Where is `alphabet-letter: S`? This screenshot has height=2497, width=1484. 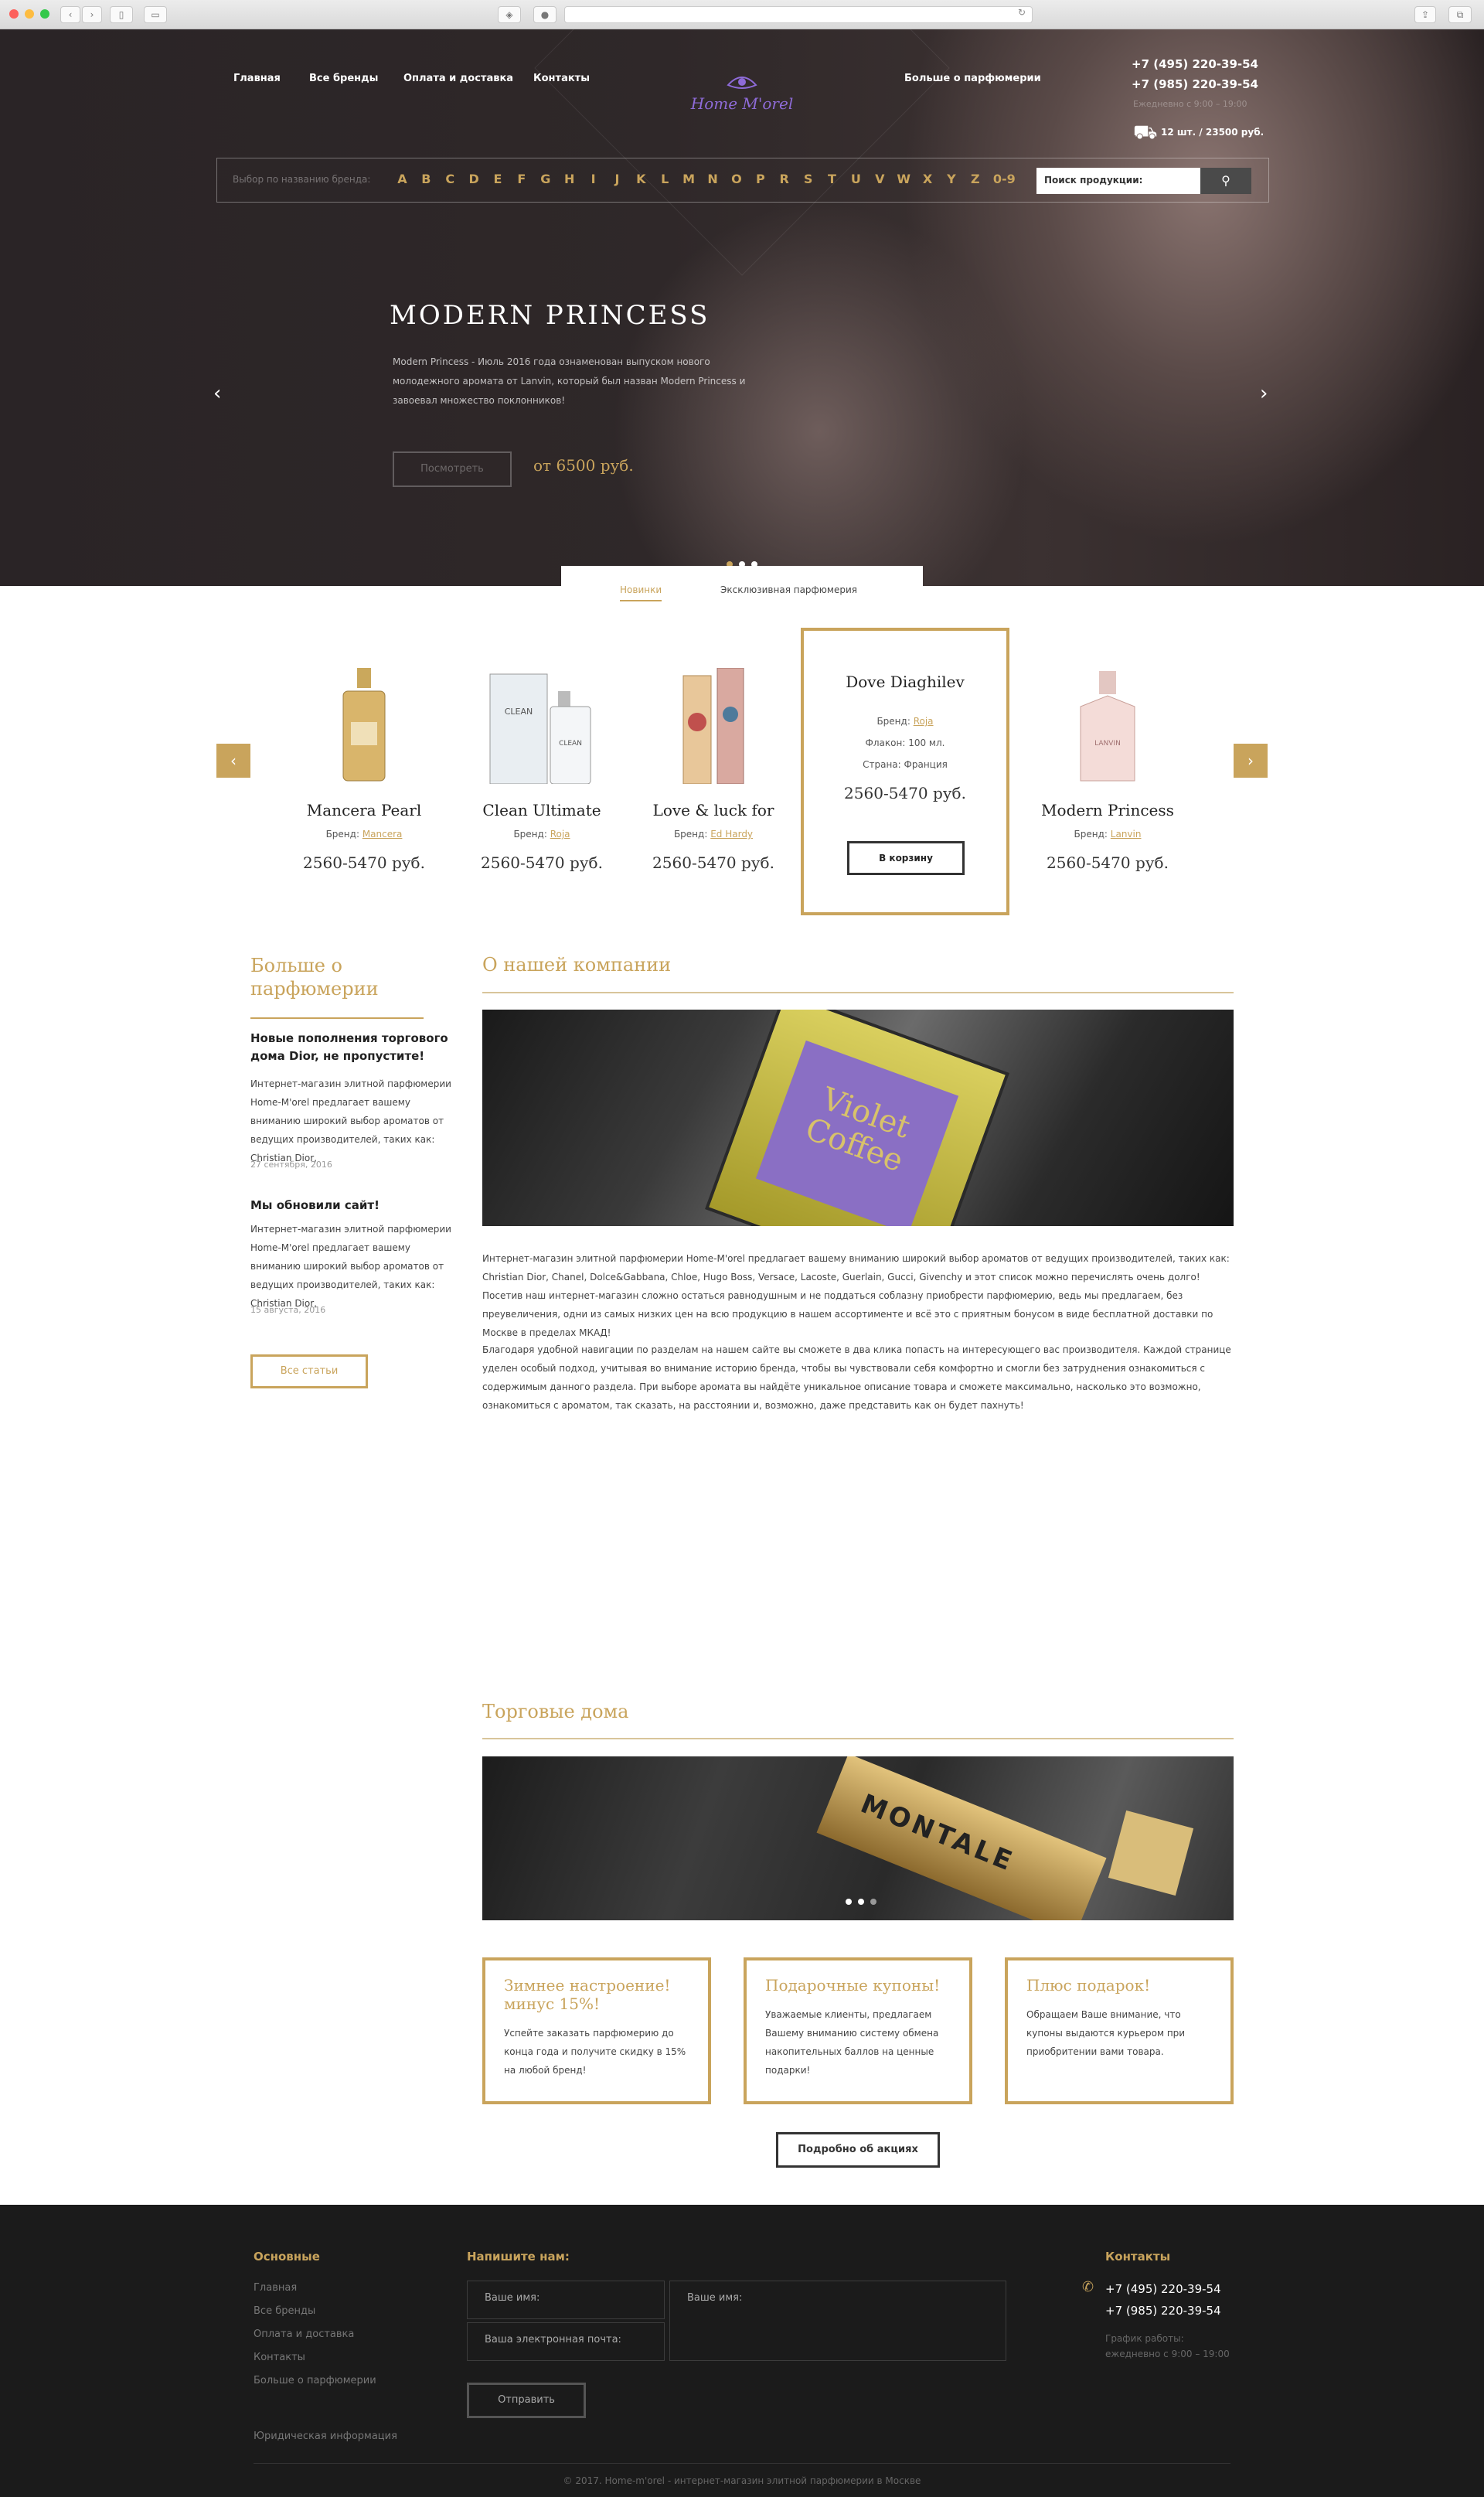 alphabet-letter: S is located at coordinates (808, 179).